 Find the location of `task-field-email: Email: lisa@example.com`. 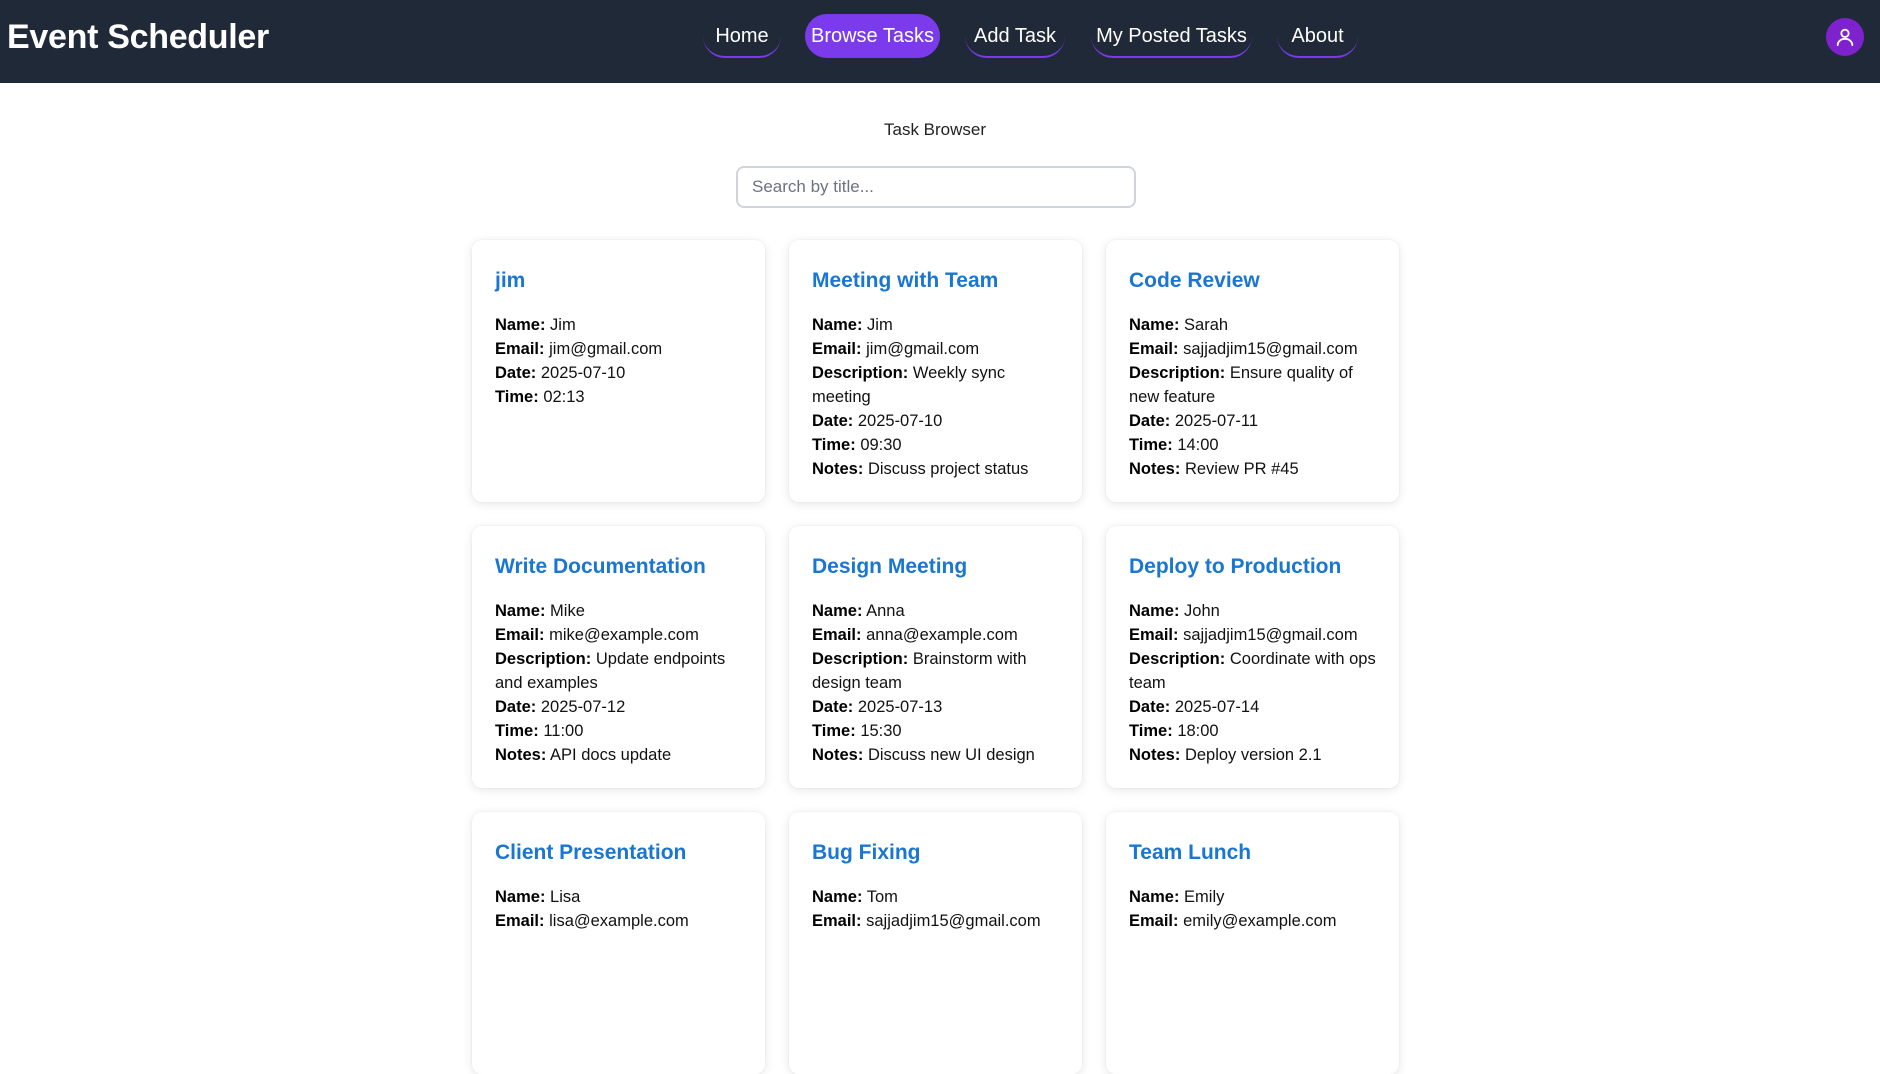

task-field-email: Email: lisa@example.com is located at coordinates (618, 921).